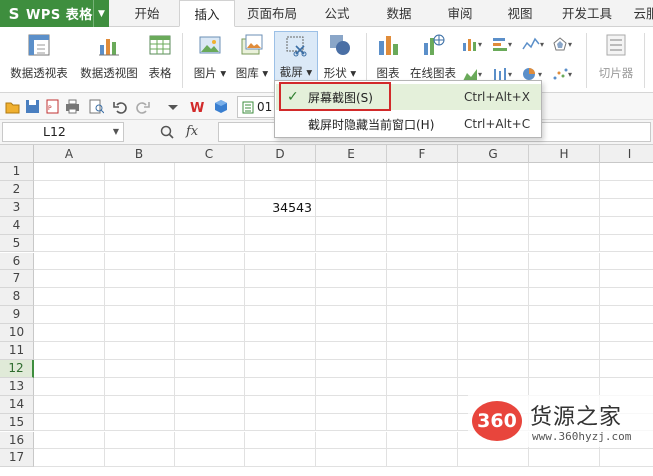 The image size is (653, 476). Describe the element at coordinates (69, 261) in the screenshot. I see `cell-a6` at that location.